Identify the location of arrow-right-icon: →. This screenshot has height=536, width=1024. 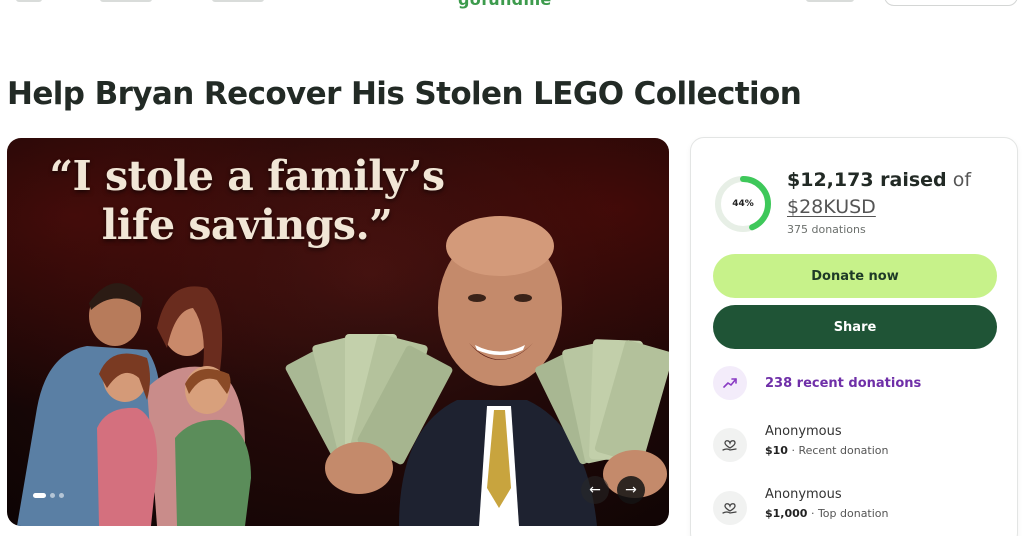
(631, 490).